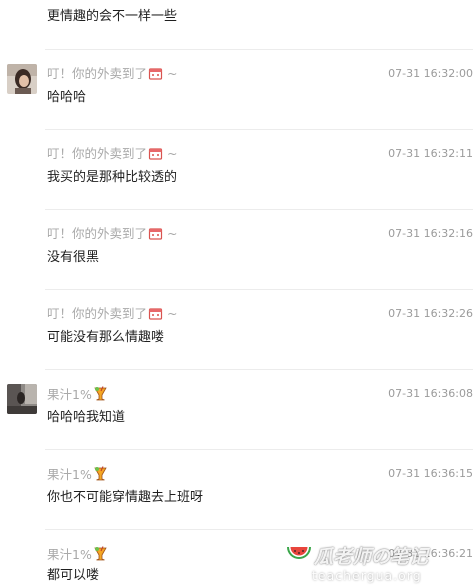 Image resolution: width=473 pixels, height=586 pixels. I want to click on message-time: 07-31 16:36:15, so click(430, 473).